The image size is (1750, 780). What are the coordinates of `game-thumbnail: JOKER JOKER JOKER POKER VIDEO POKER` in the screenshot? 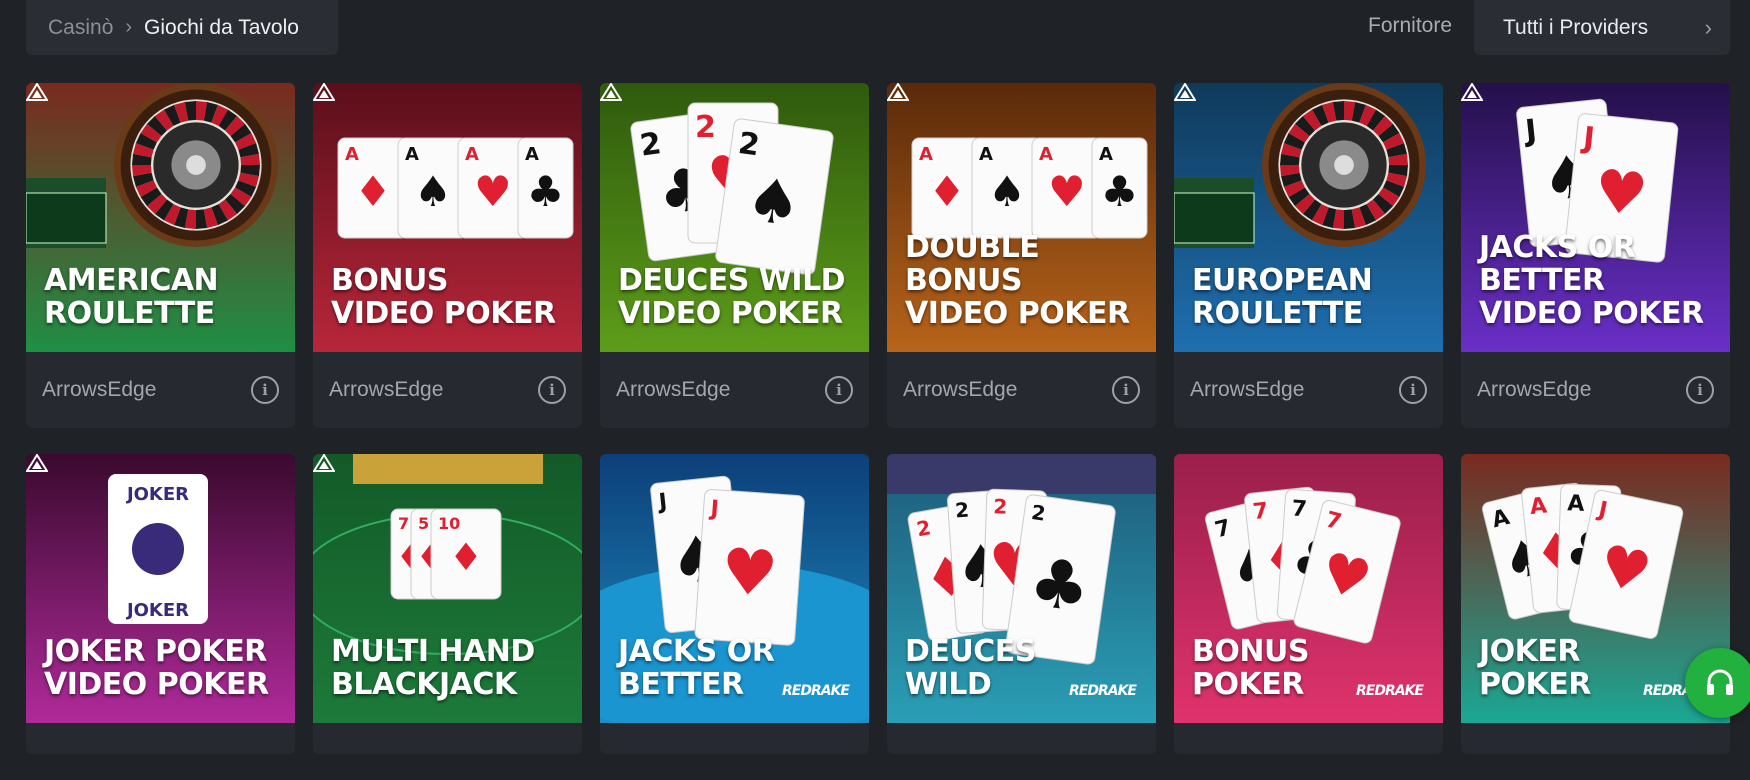 It's located at (160, 588).